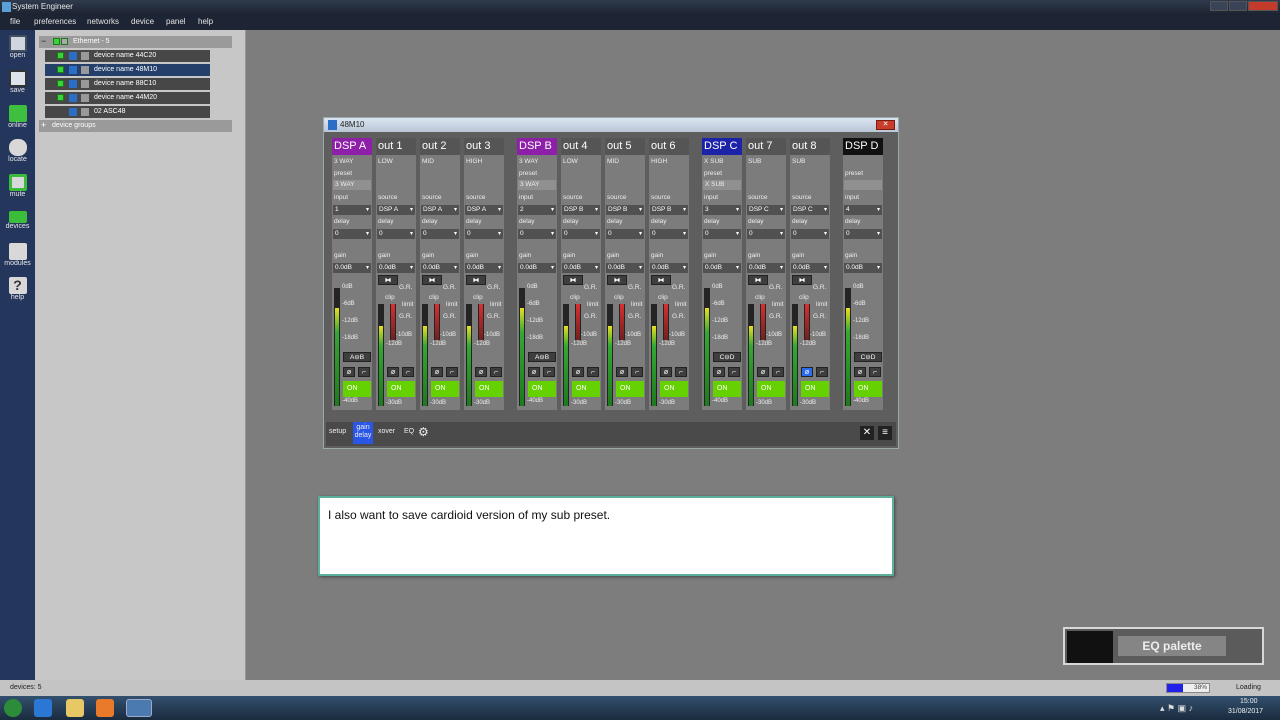 The height and width of the screenshot is (720, 1280). I want to click on tools-icon: ✕, so click(867, 433).